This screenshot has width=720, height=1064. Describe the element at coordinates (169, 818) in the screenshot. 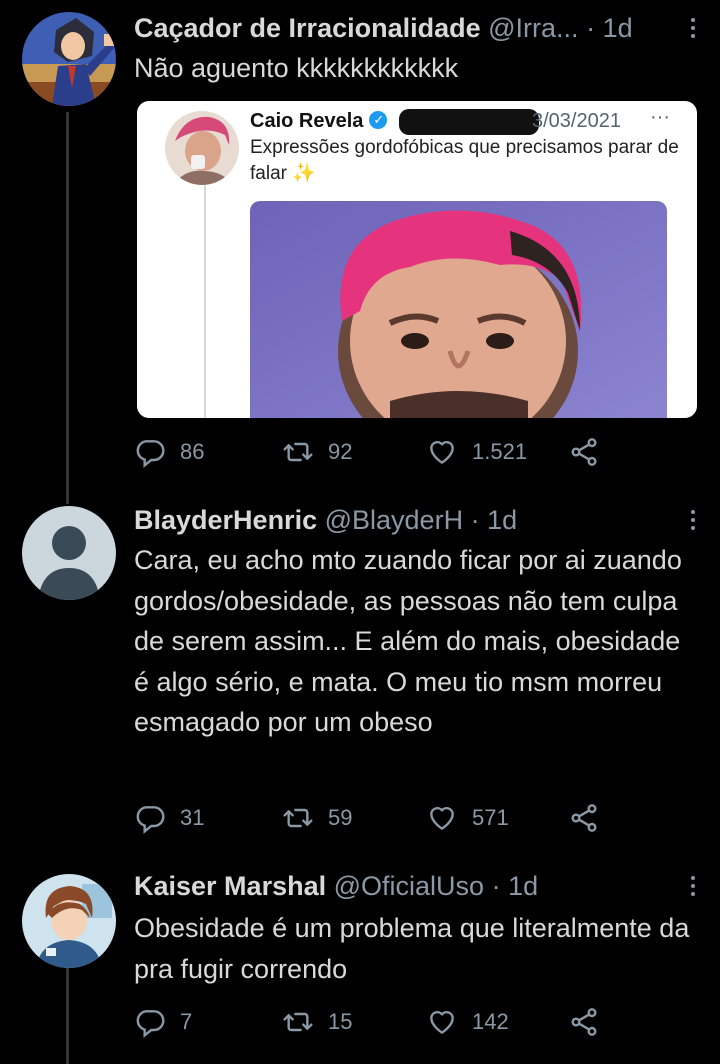

I see `reply-button: 31` at that location.